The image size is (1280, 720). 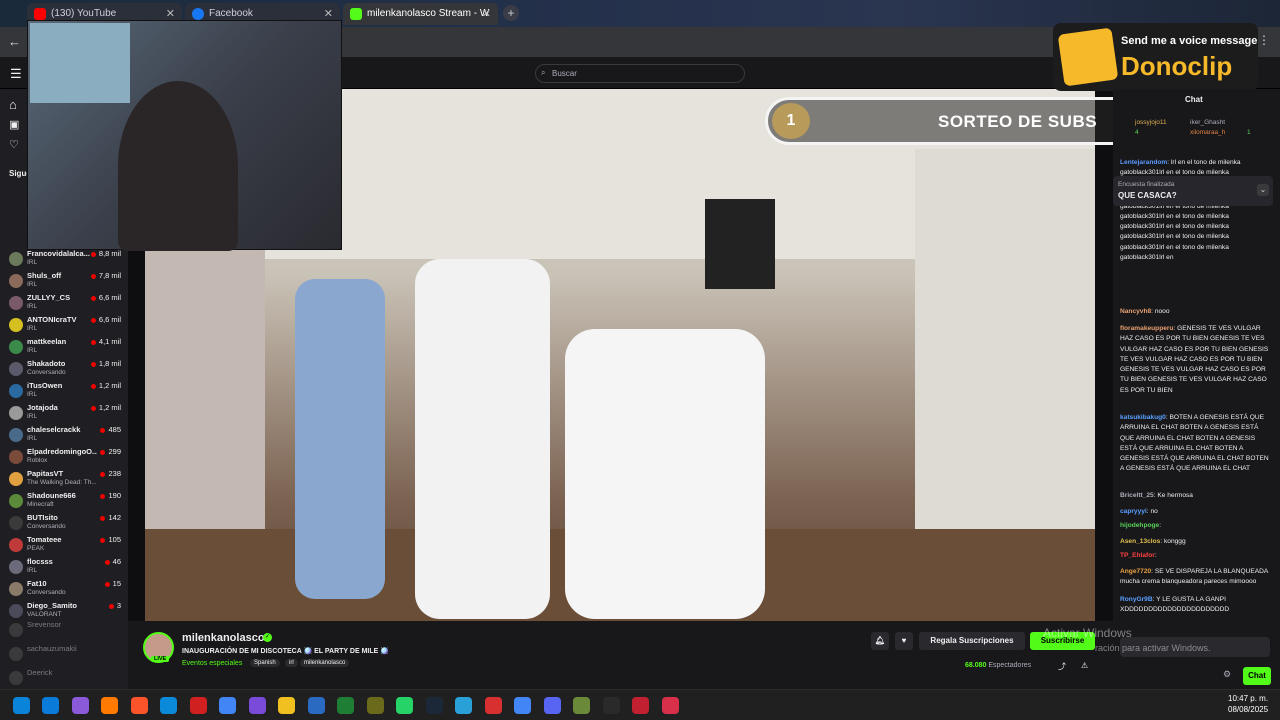 I want to click on sidebar-channel-item: Francovidalalca... IRL 8,8 mil, so click(x=65, y=260).